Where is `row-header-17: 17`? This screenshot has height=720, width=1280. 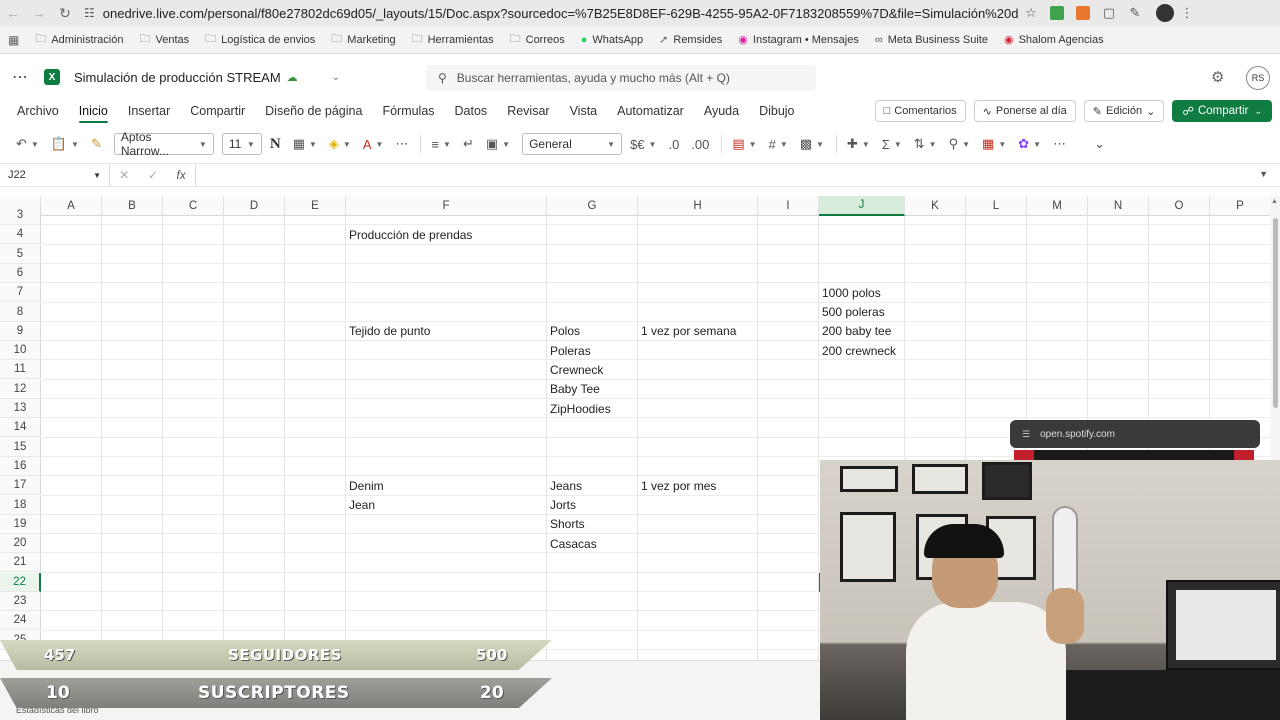 row-header-17: 17 is located at coordinates (20, 486).